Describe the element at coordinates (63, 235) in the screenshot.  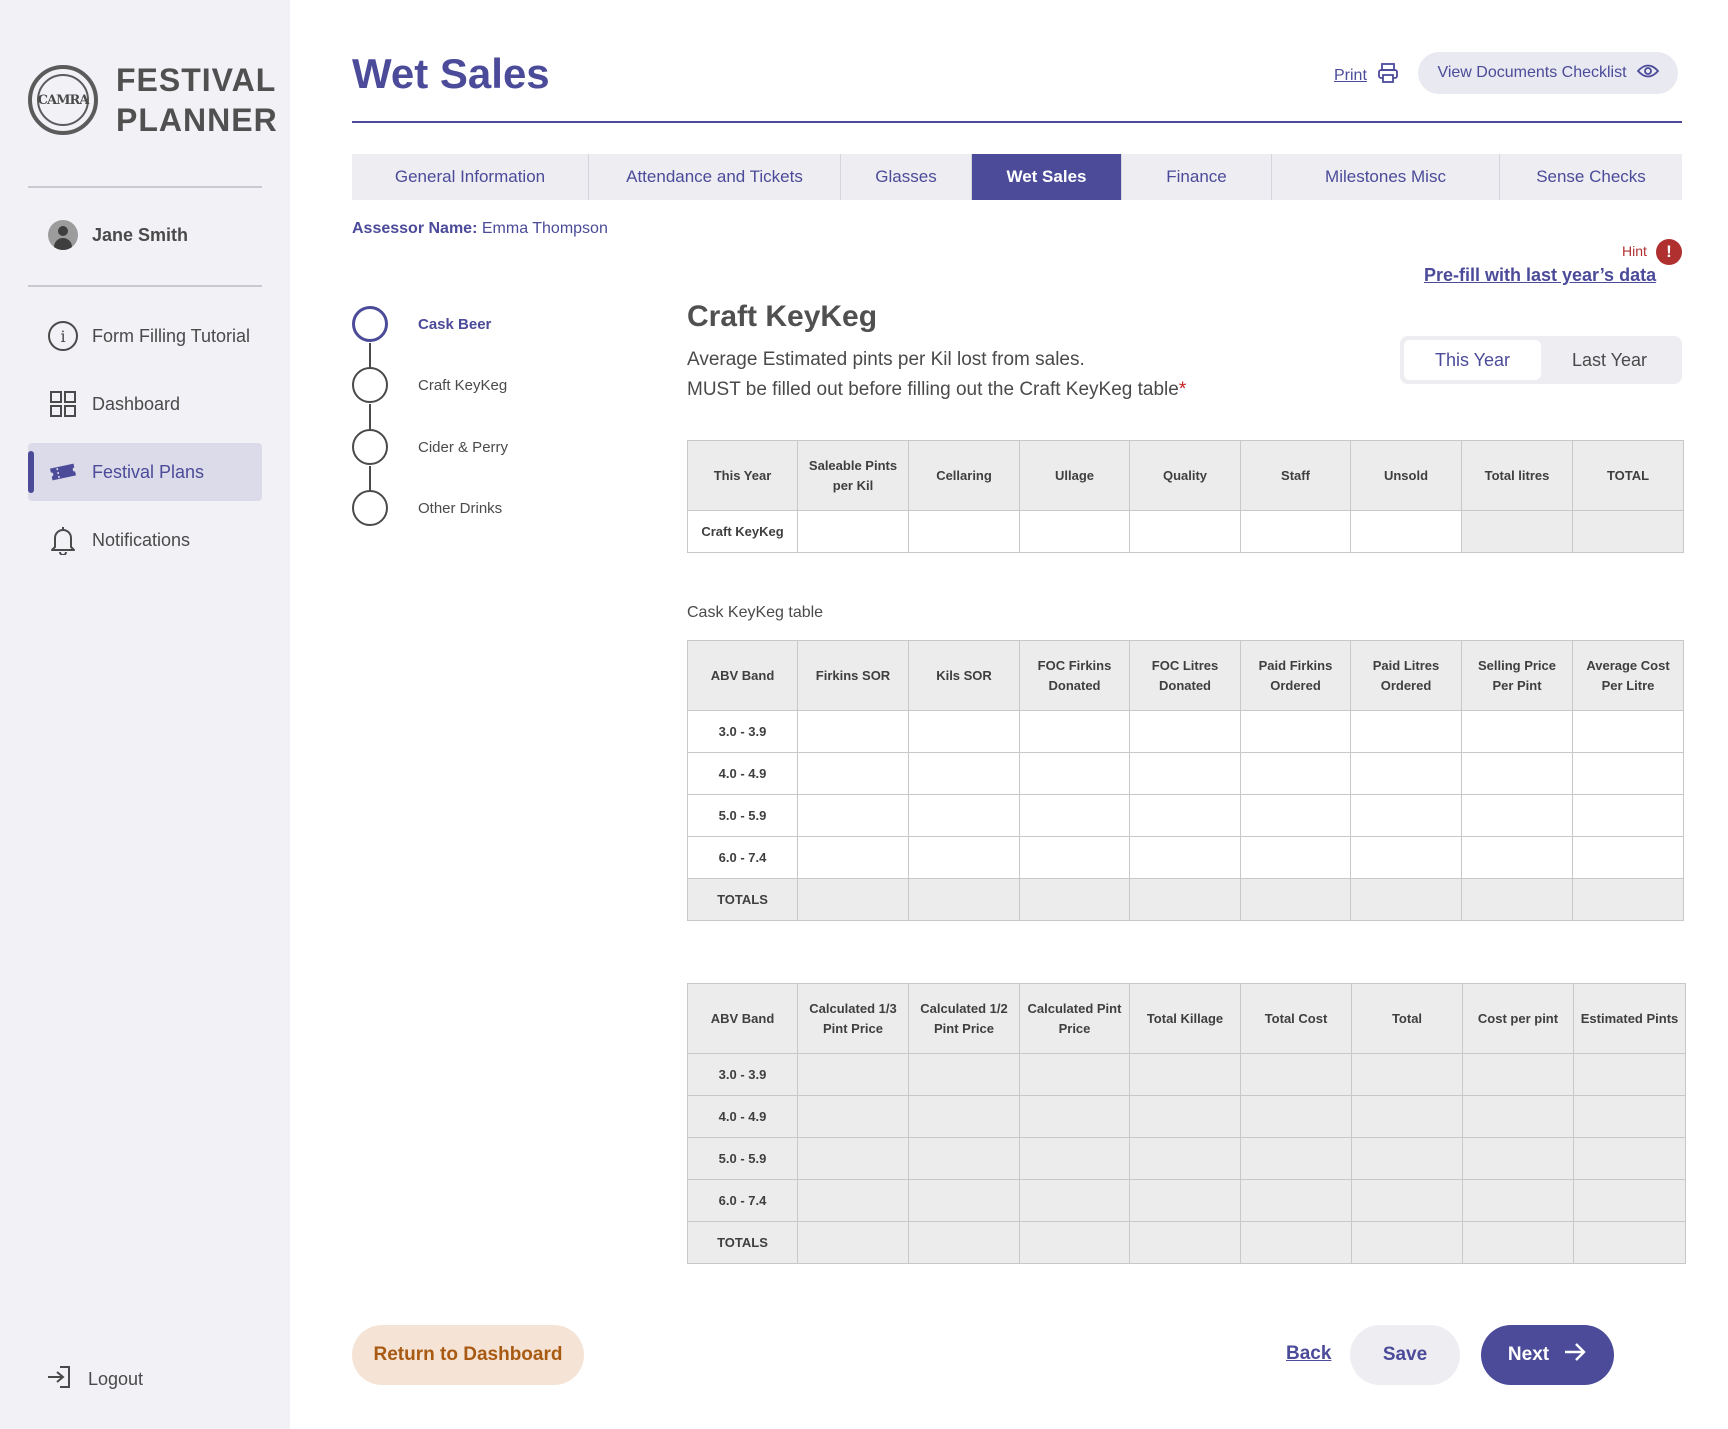
I see `avatar` at that location.